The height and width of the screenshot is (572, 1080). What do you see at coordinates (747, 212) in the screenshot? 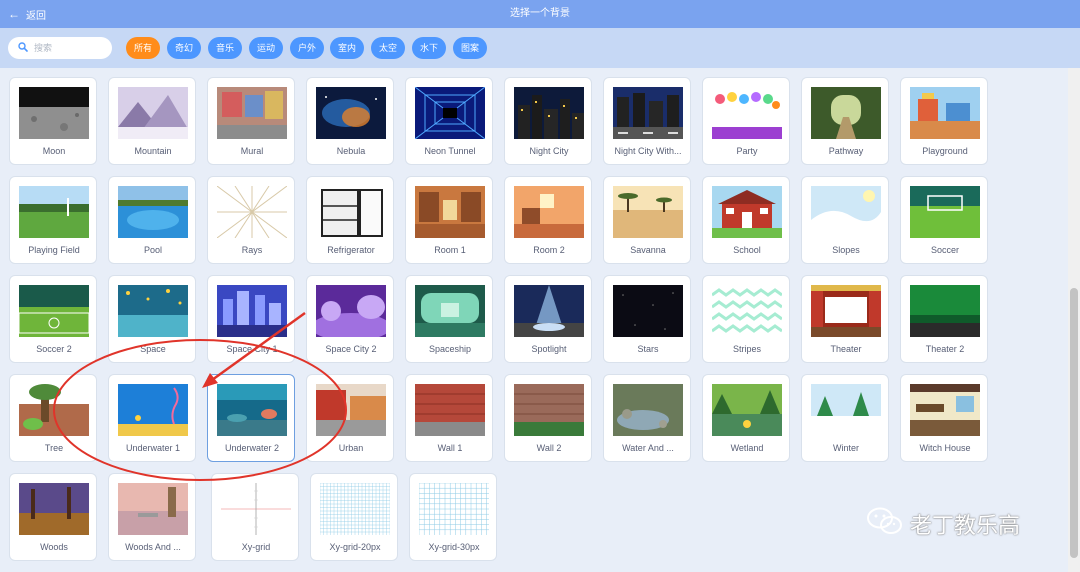
I see `school-thumbnail` at bounding box center [747, 212].